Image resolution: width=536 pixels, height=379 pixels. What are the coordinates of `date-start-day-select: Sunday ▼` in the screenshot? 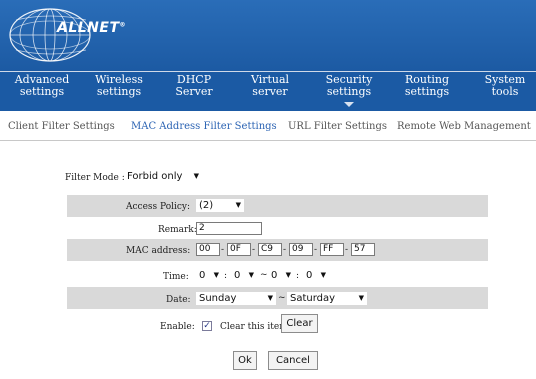 It's located at (236, 298).